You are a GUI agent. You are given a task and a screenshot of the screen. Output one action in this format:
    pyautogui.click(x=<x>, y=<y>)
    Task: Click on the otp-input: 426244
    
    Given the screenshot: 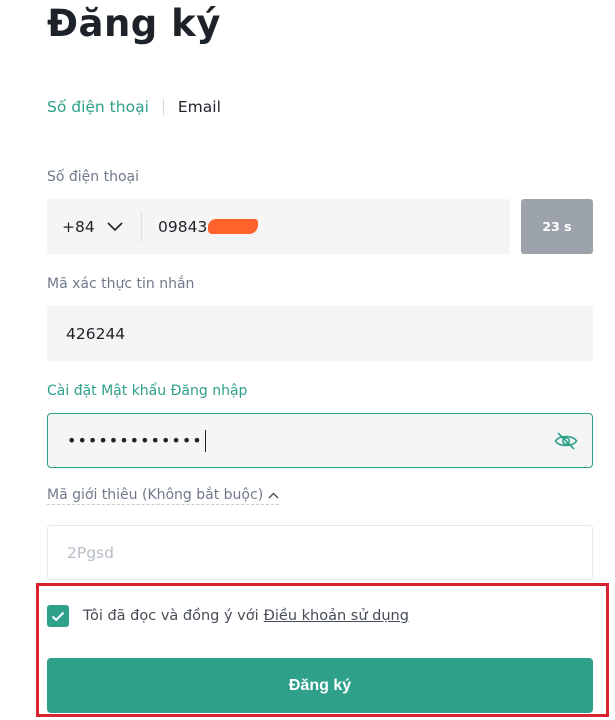 What is the action you would take?
    pyautogui.click(x=320, y=333)
    